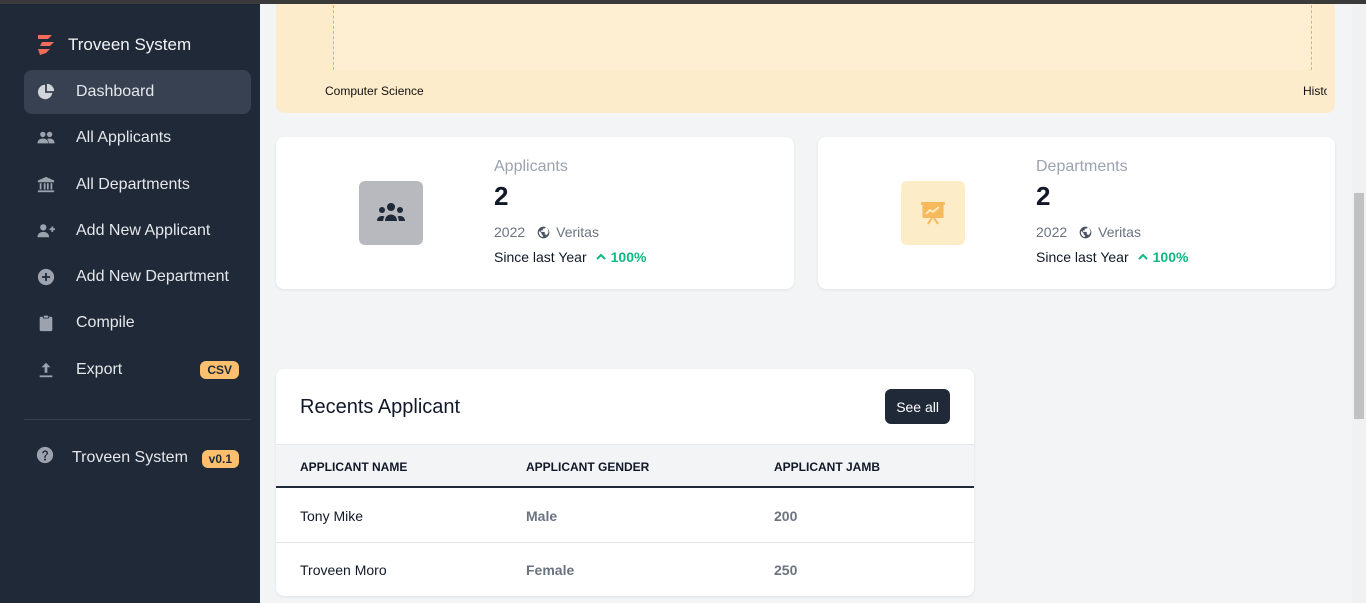 This screenshot has height=603, width=1366. I want to click on column-header-name: APPLICANT NAME, so click(353, 467).